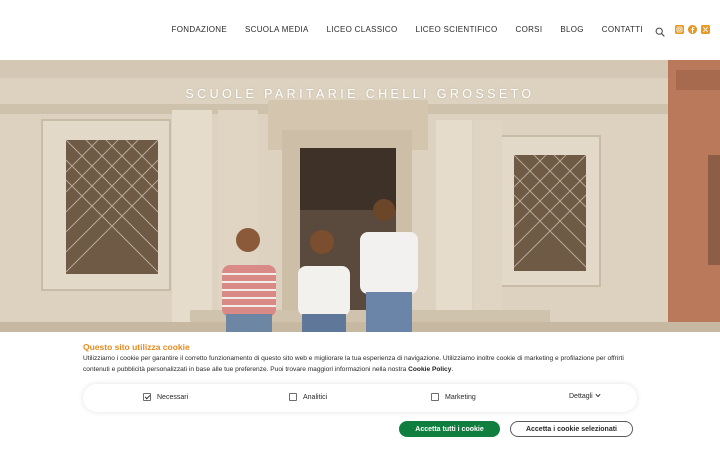  I want to click on facebook-icon, so click(692, 29).